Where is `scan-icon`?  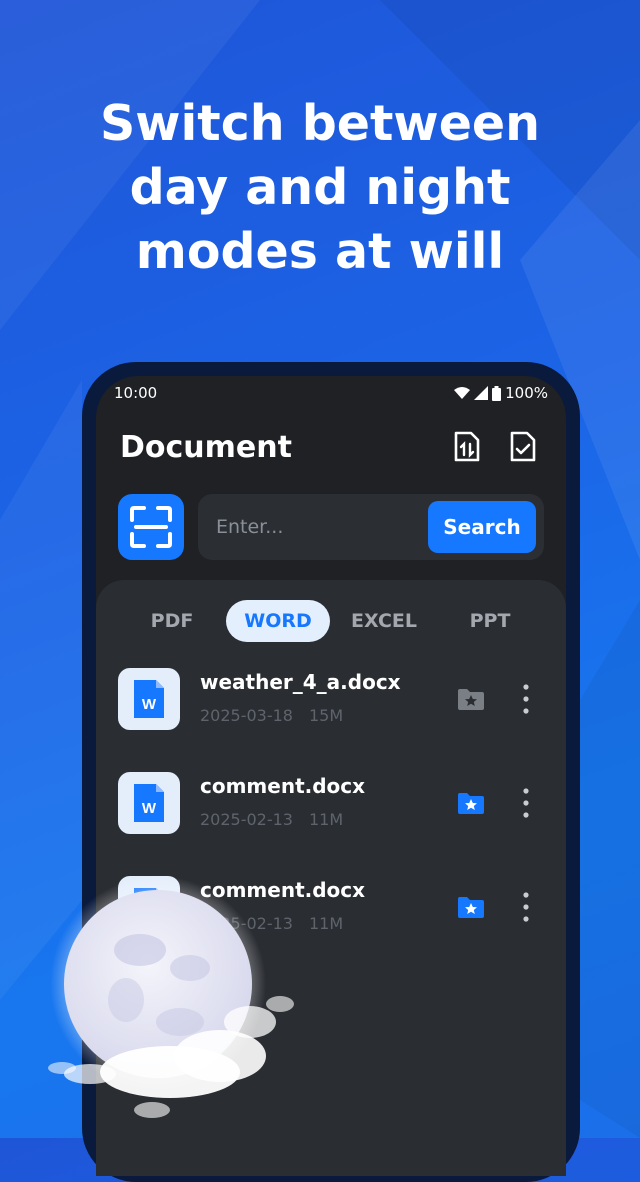
scan-icon is located at coordinates (151, 527).